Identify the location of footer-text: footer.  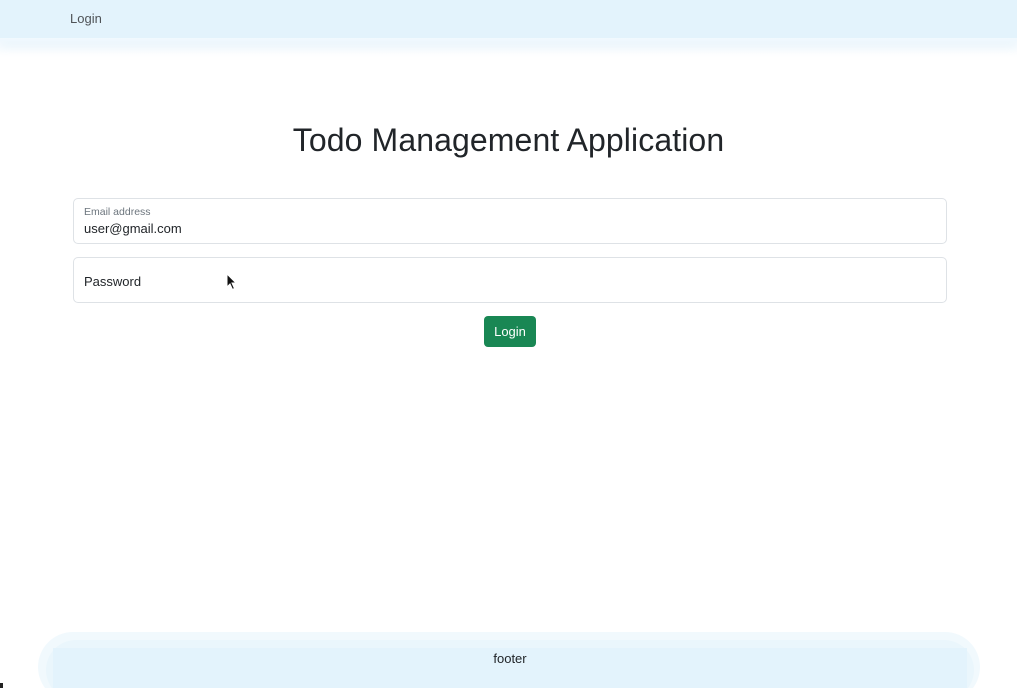
(510, 658).